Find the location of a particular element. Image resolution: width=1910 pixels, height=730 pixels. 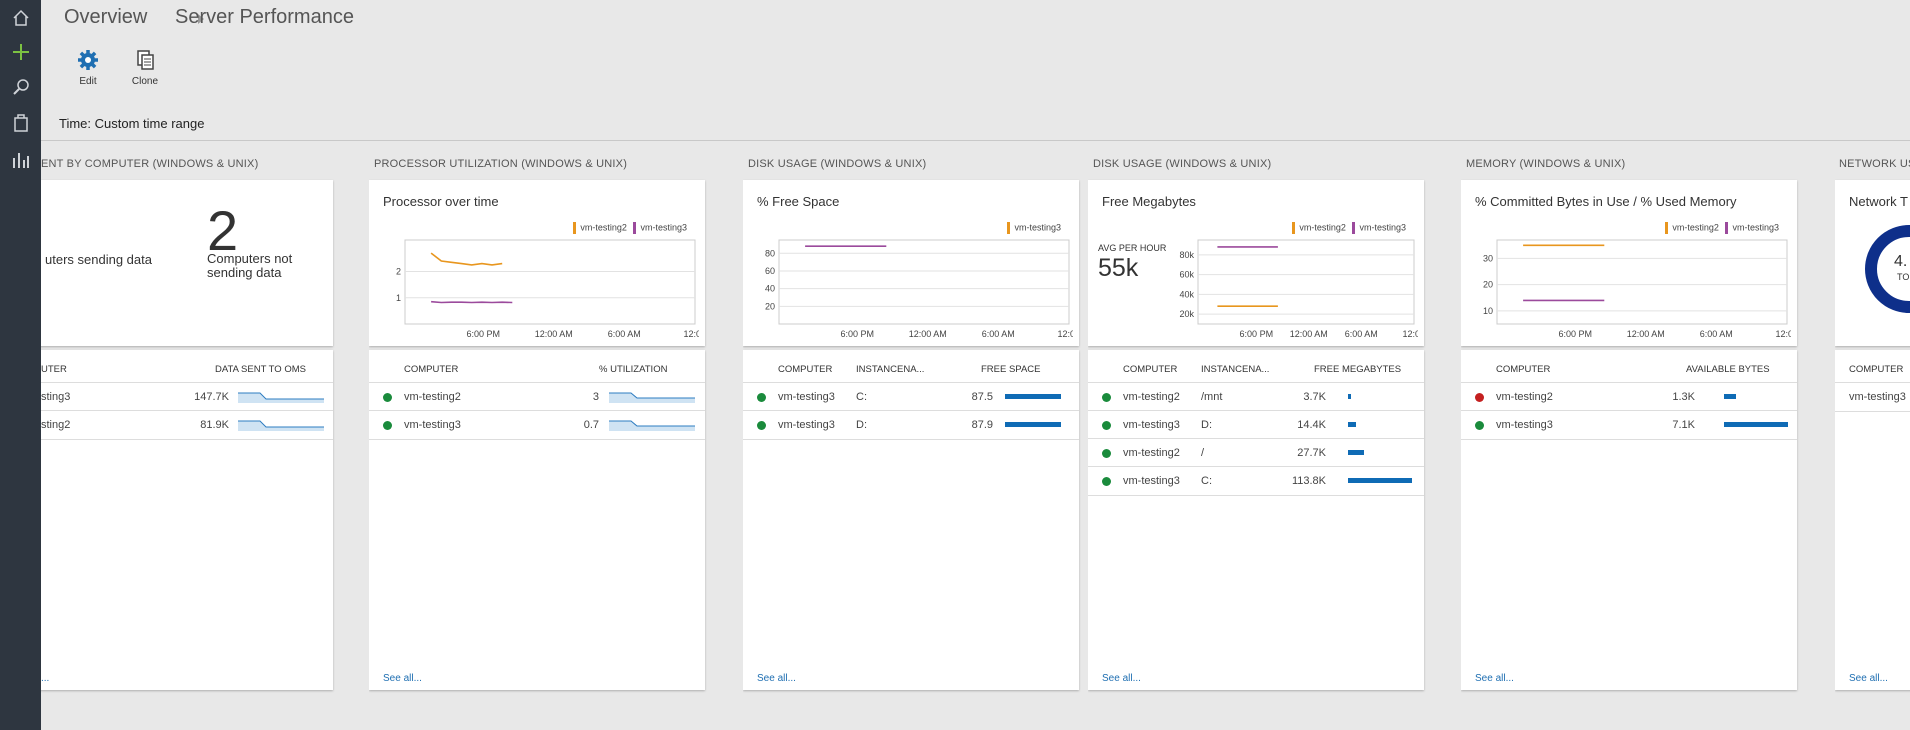

table-row: sting3 147.7K is located at coordinates (187, 396).